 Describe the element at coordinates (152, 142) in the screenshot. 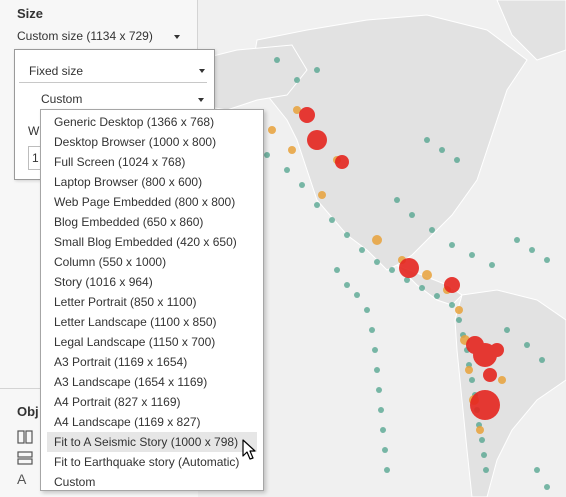

I see `preset-size-option: Desktop Browser (1000 x 800)` at that location.